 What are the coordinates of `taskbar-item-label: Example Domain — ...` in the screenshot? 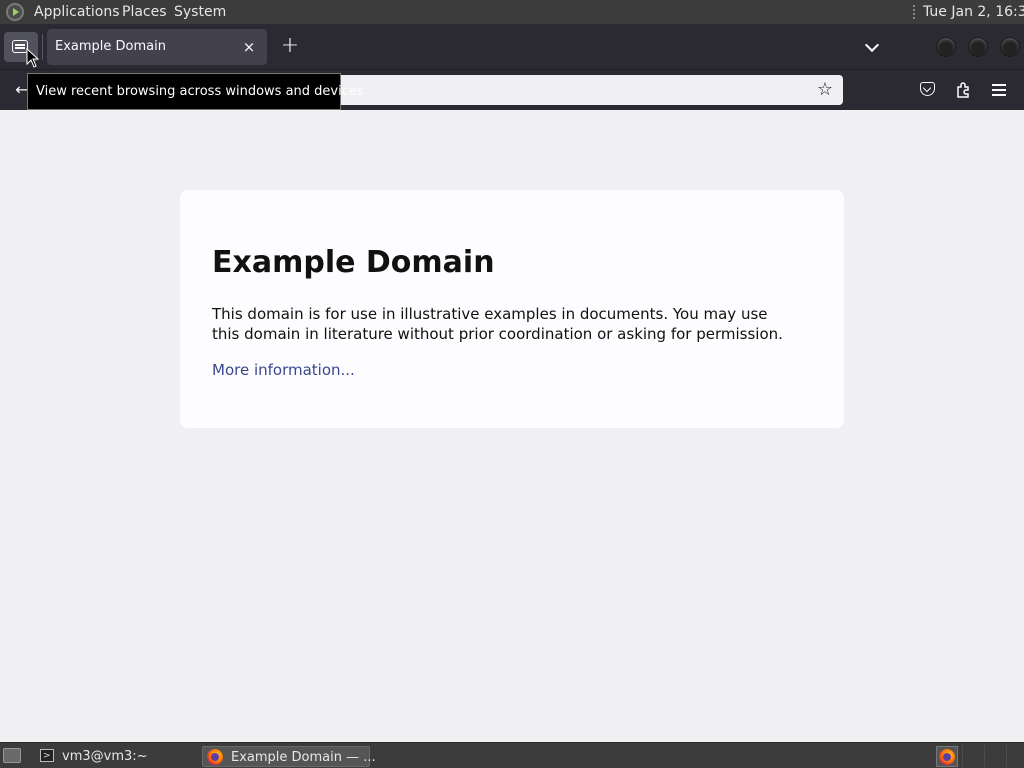 It's located at (303, 757).